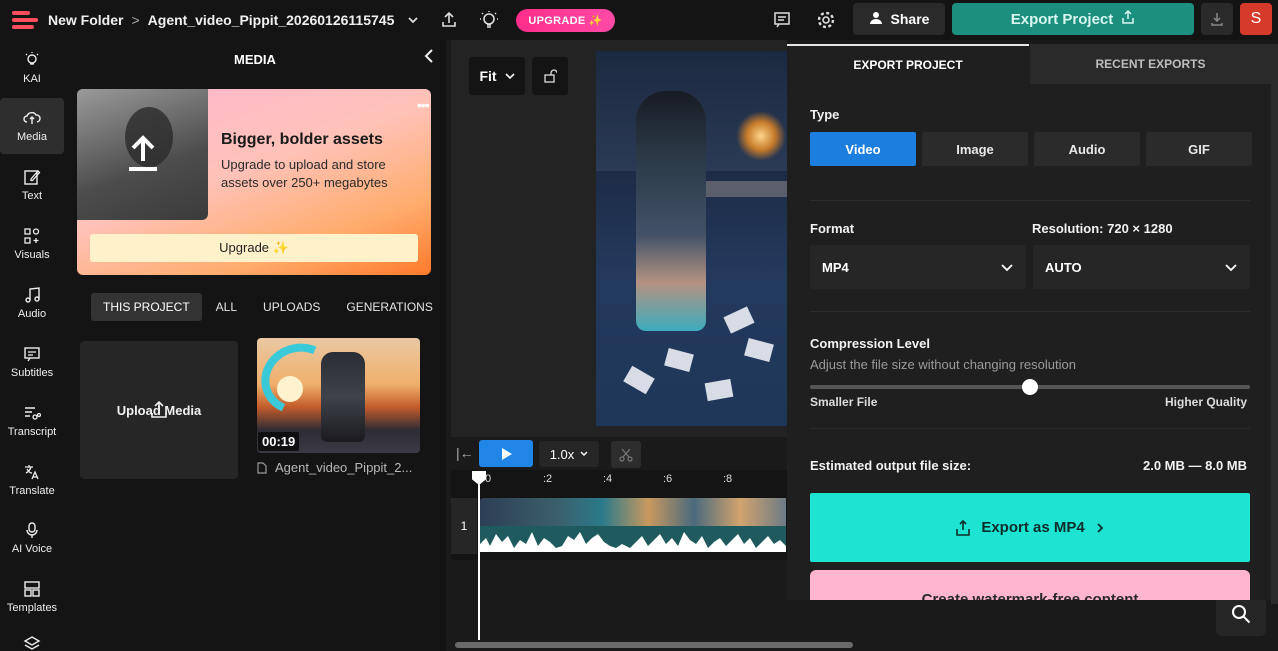 This screenshot has width=1278, height=651. I want to click on type-gif-button: GIF, so click(1199, 149).